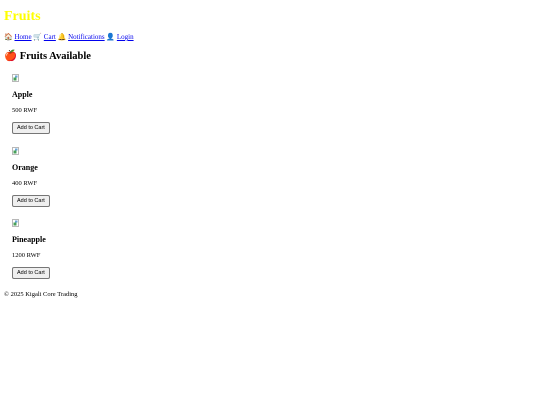 The width and height of the screenshot is (540, 405). Describe the element at coordinates (22, 37) in the screenshot. I see `nav-link-home: Home` at that location.